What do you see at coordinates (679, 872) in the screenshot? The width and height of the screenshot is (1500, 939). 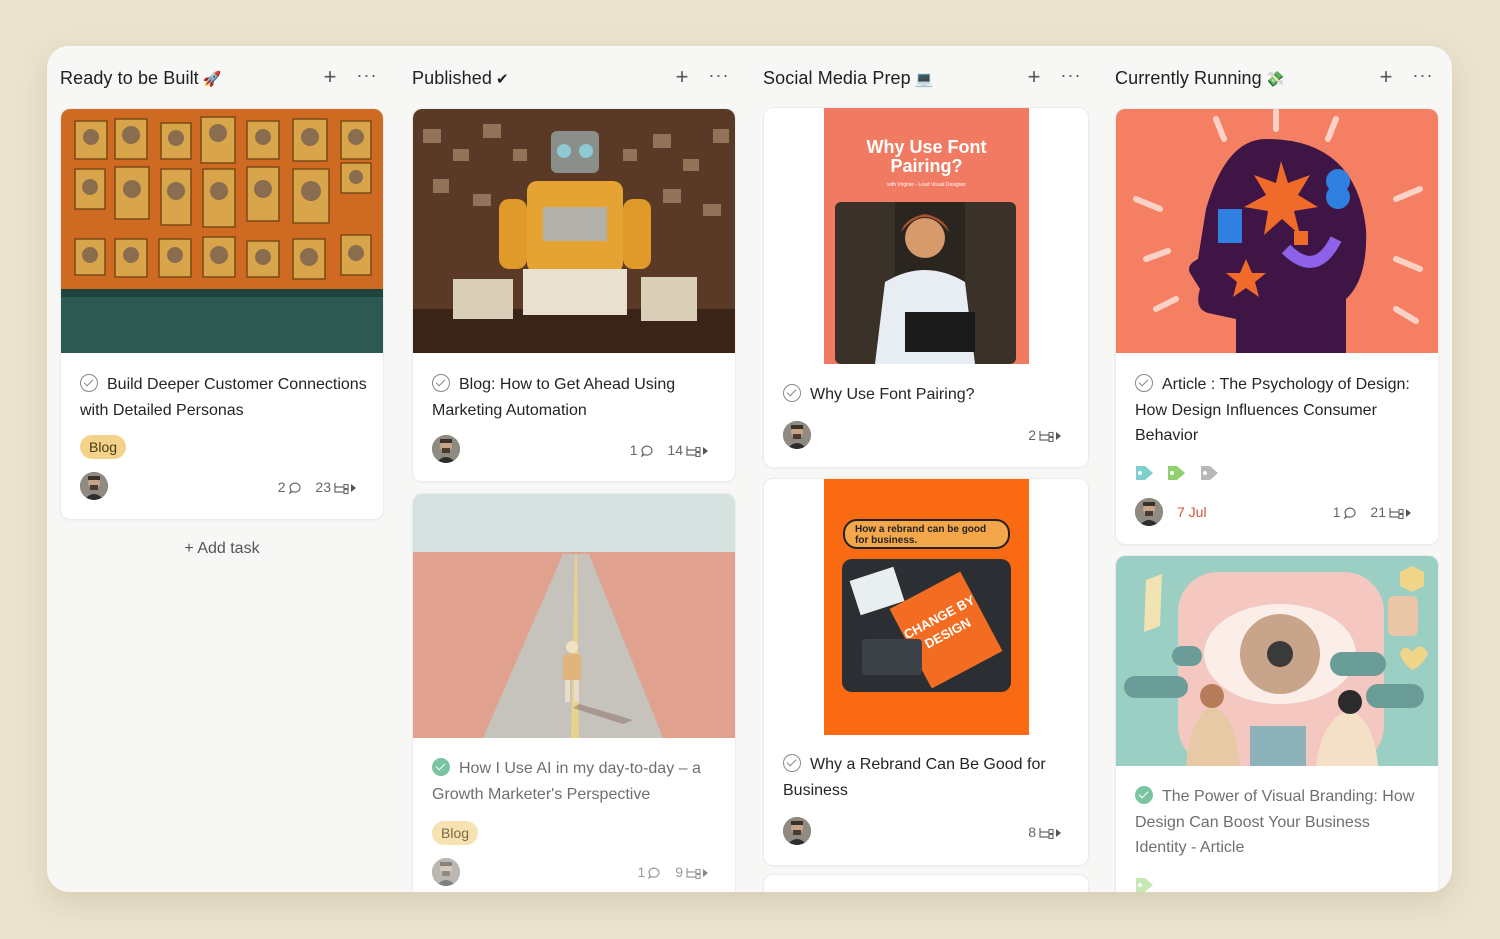 I see `subtask-count: 9` at bounding box center [679, 872].